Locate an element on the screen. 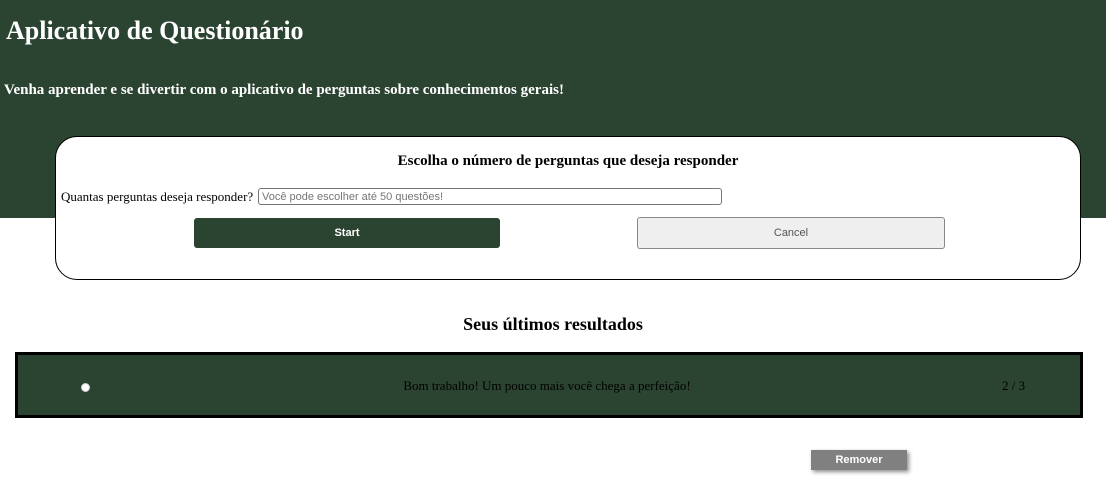 The image size is (1106, 494). question-count-label: Quantas perguntas deseja responder? is located at coordinates (157, 196).